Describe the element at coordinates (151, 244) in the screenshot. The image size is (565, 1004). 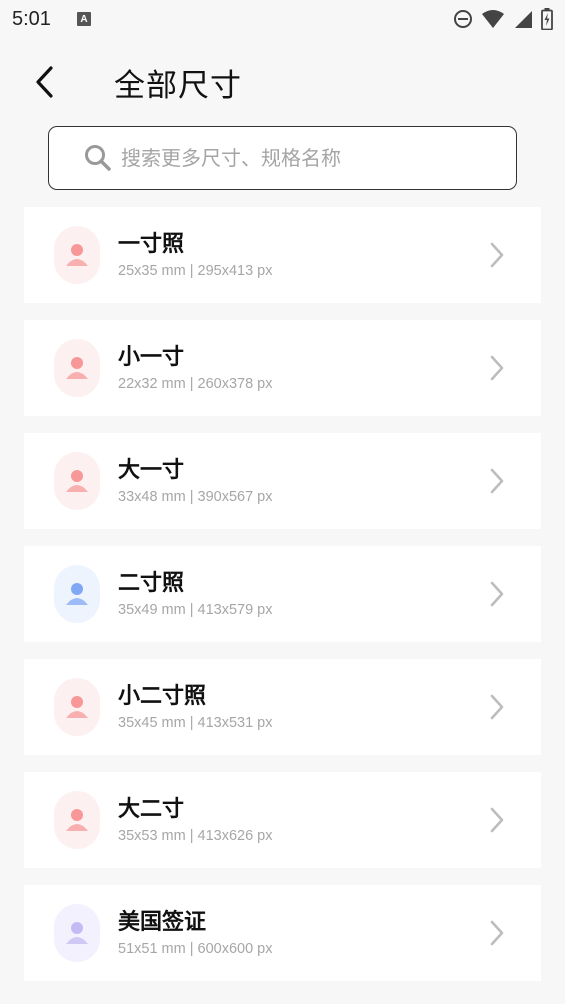
I see `size-name: 一寸照` at that location.